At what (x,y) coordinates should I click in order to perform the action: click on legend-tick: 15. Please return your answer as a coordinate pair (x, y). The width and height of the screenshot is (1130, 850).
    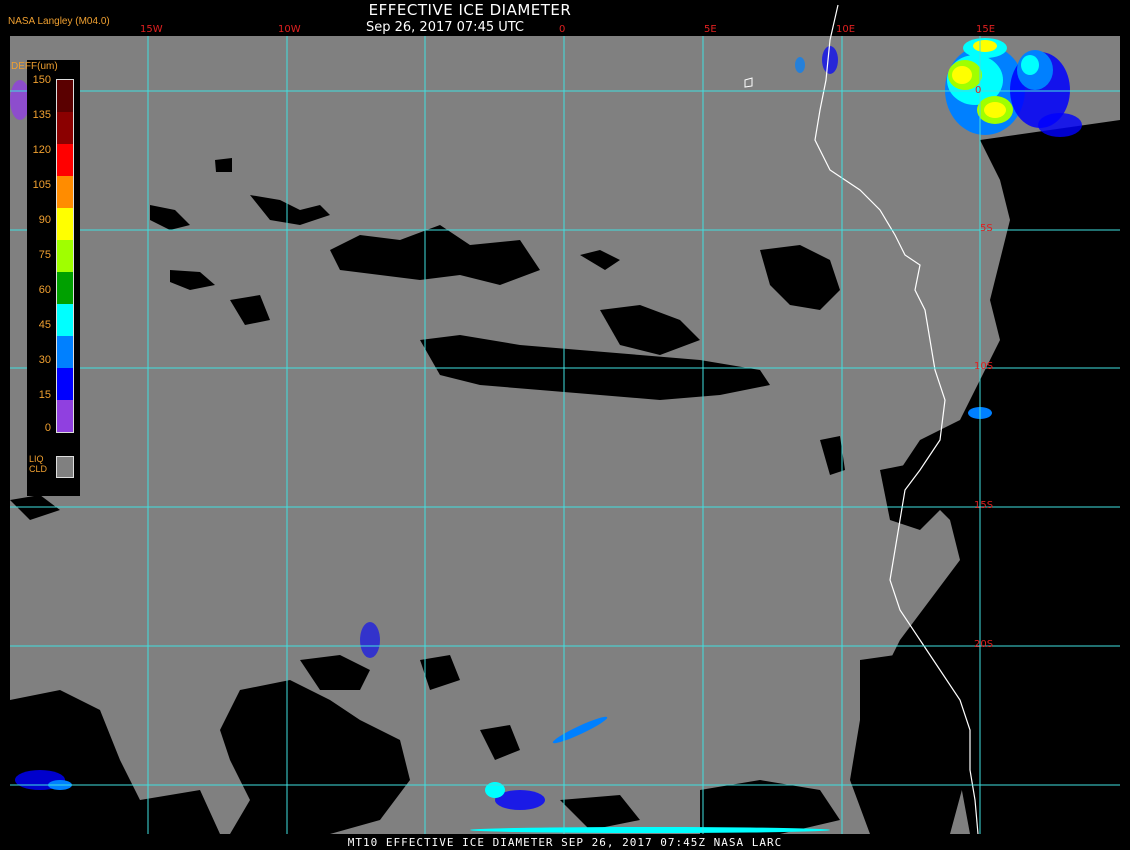
    Looking at the image, I should click on (44, 395).